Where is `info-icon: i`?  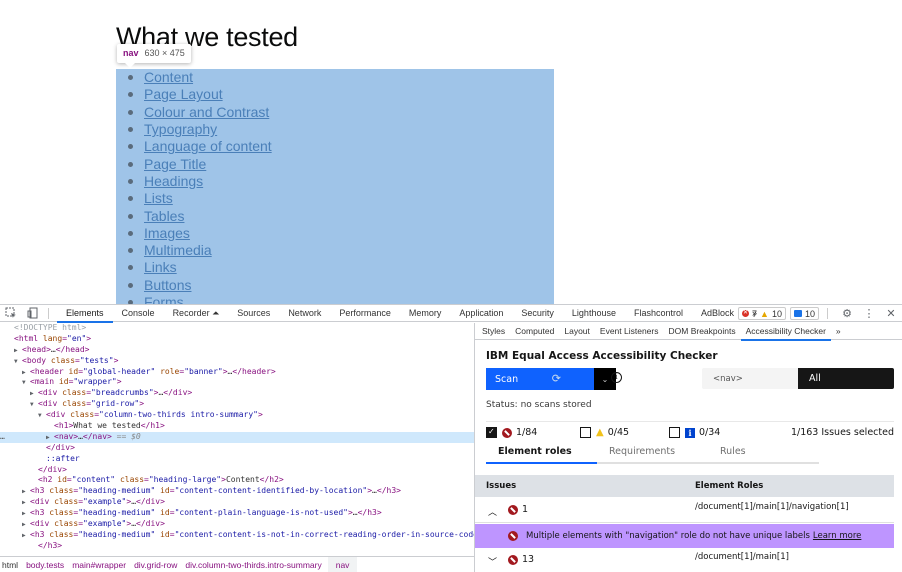
info-icon: i is located at coordinates (616, 377).